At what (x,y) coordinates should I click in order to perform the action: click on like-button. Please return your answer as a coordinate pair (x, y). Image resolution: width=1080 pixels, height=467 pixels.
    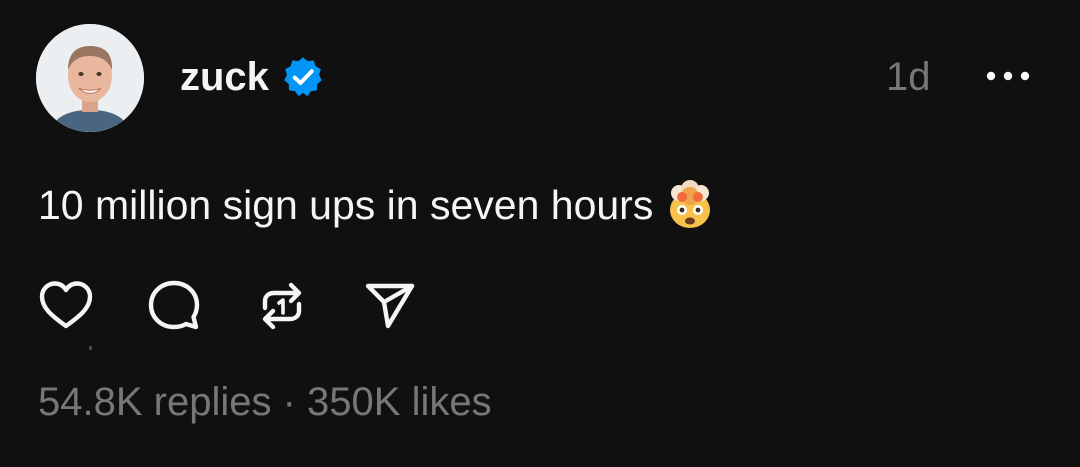
    Looking at the image, I should click on (66, 306).